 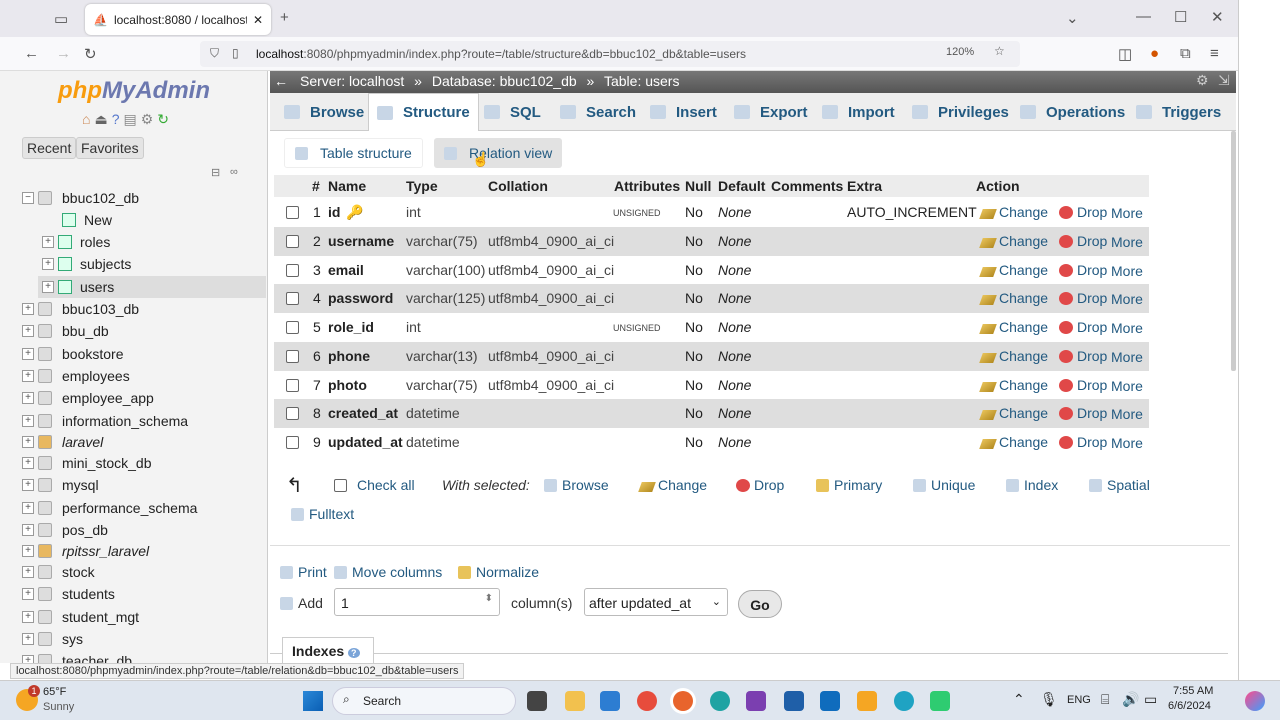 What do you see at coordinates (65, 331) in the screenshot?
I see `tree-db: + bbu_db` at bounding box center [65, 331].